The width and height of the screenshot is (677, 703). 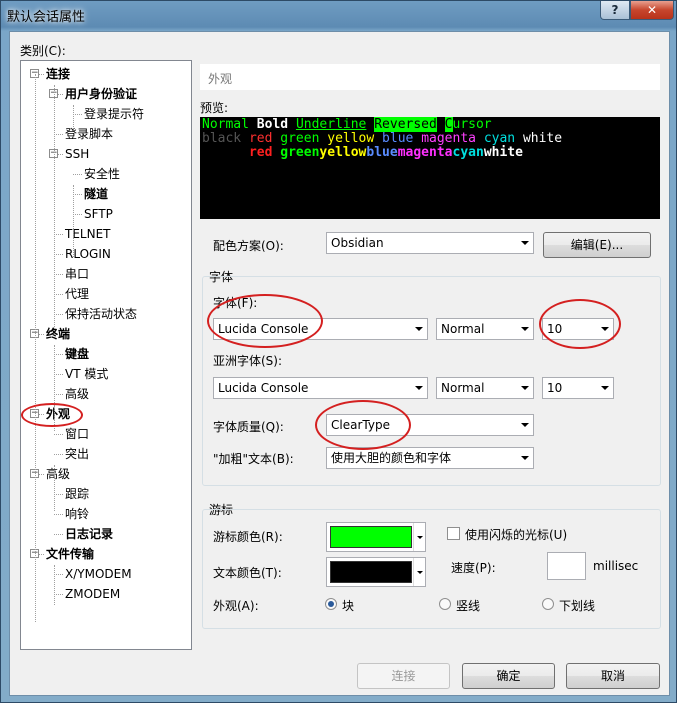 I want to click on tree-item: ZMODEM, so click(x=92, y=594).